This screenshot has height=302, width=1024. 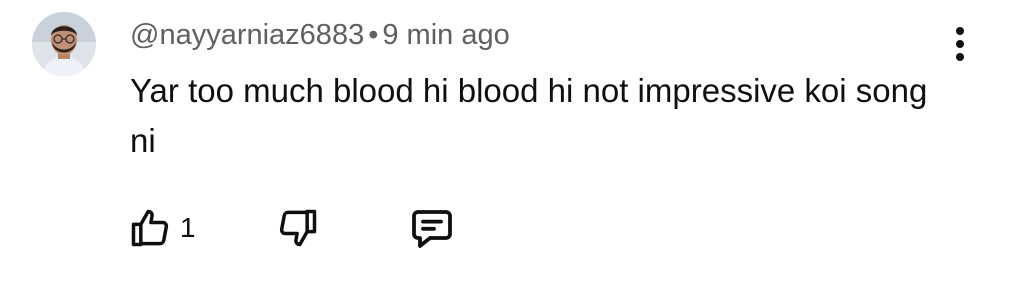 I want to click on avatar-image, so click(x=64, y=44).